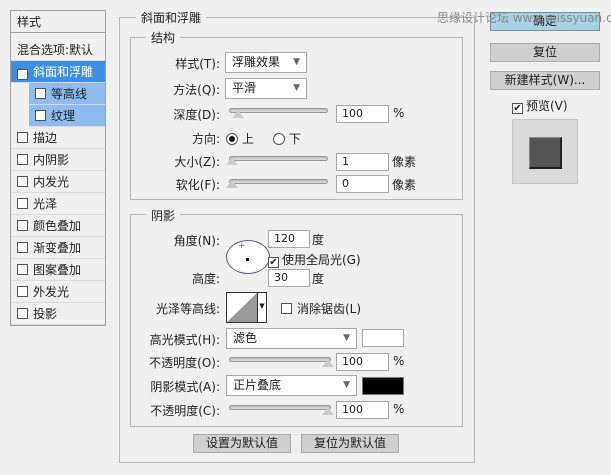 This screenshot has width=611, height=475. Describe the element at coordinates (362, 184) in the screenshot. I see `soften-input: 0` at that location.